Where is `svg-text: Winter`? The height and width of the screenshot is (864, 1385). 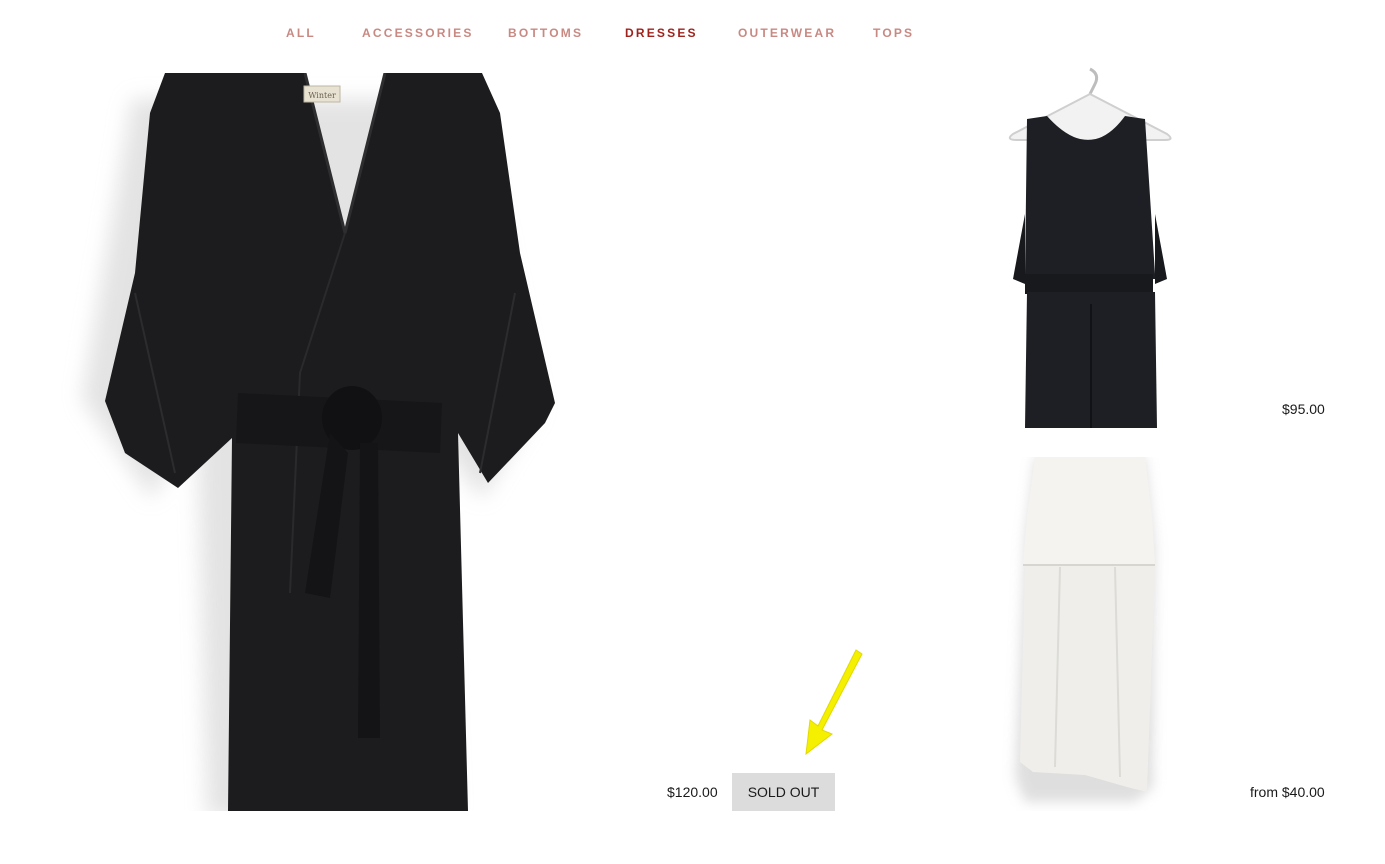
svg-text: Winter is located at coordinates (322, 95).